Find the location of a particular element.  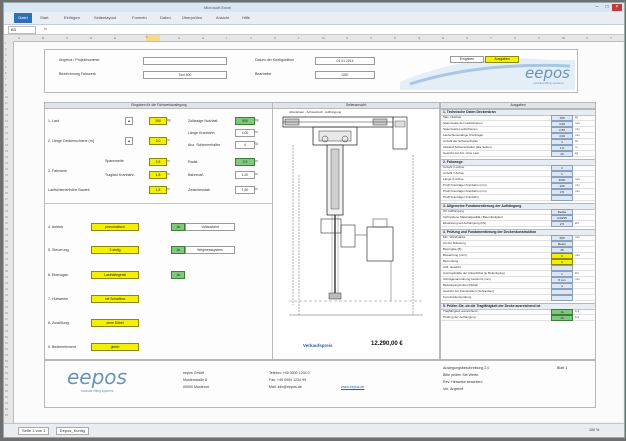

editor-input: GSE is located at coordinates (345, 75).